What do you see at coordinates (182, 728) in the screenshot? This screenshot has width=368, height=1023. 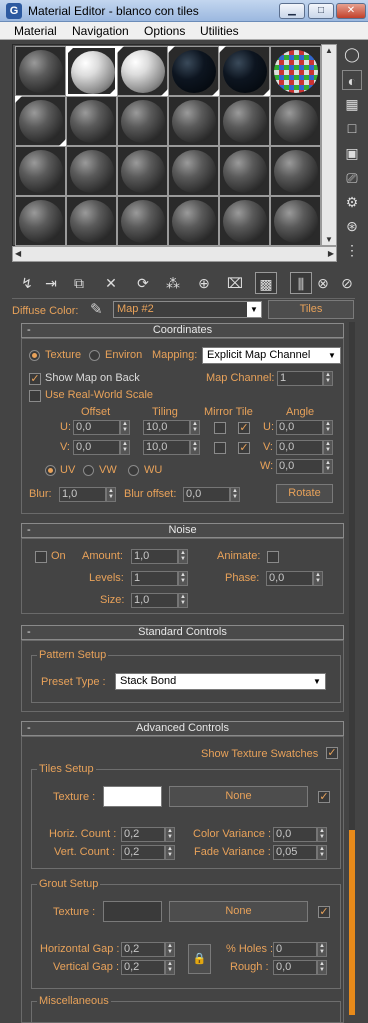 I see `advanced-controls-rollout-header: - Advanced Controls` at bounding box center [182, 728].